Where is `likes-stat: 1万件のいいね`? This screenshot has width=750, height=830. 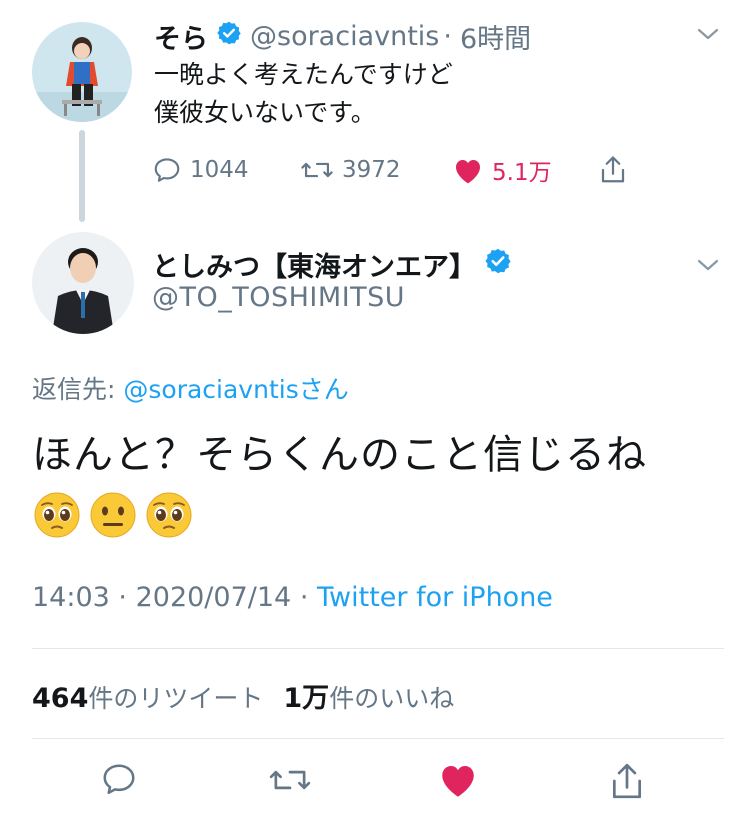
likes-stat: 1万件のいいね is located at coordinates (368, 695).